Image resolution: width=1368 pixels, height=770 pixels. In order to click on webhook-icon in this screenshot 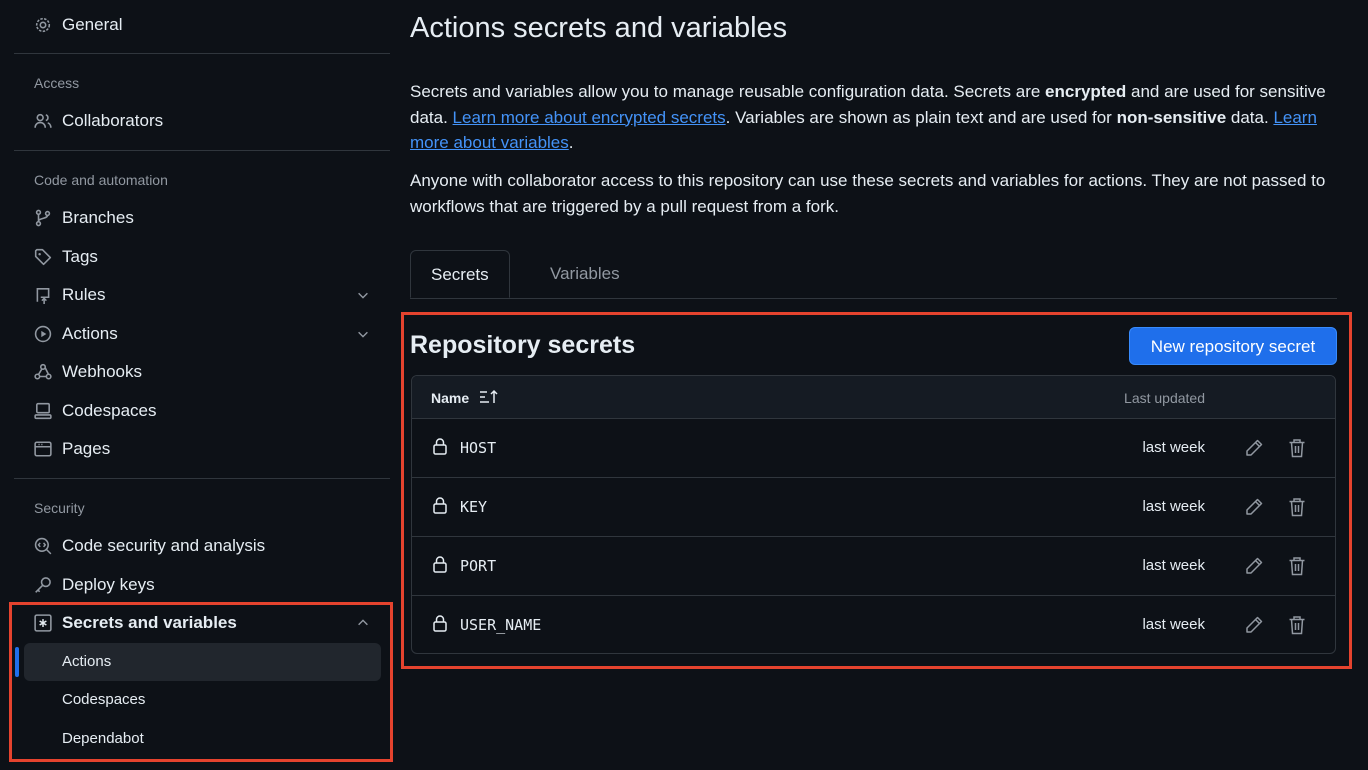, I will do `click(43, 371)`.